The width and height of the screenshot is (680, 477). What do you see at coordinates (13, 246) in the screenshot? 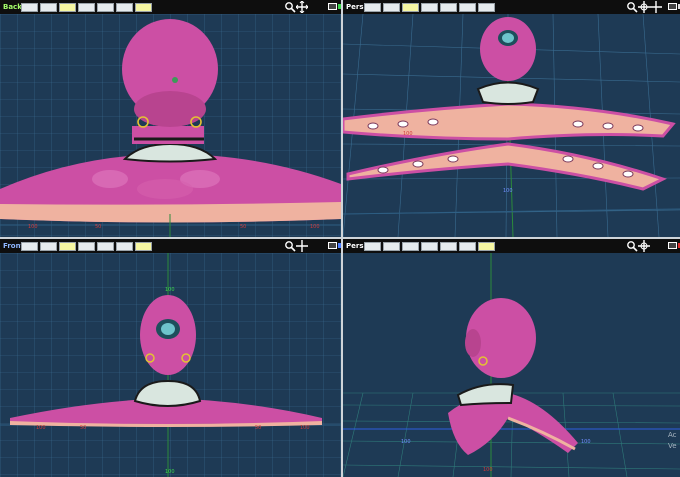
I see `viewport-title: Front` at bounding box center [13, 246].